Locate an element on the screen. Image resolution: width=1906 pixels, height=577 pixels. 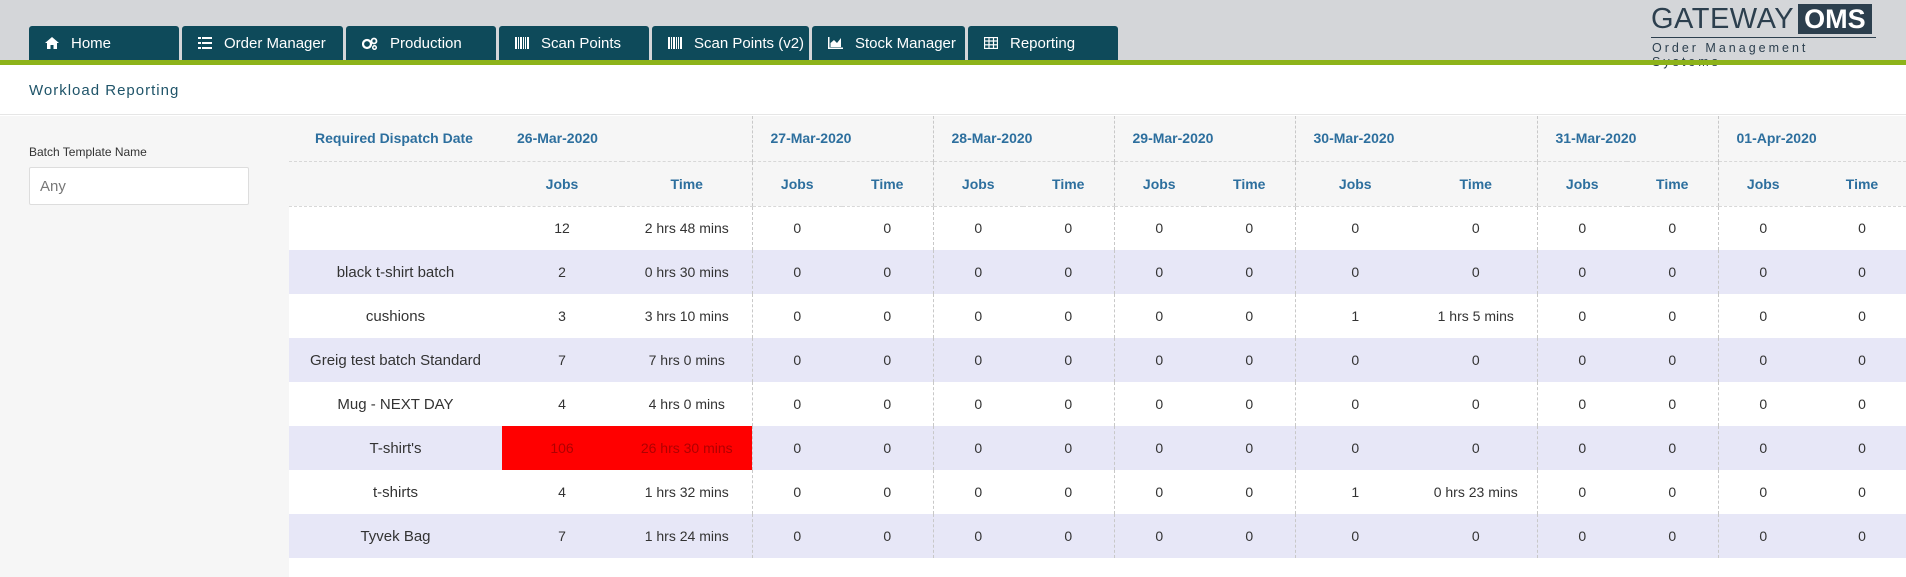
time-cell: 0 hrs 30 mins is located at coordinates (687, 272).